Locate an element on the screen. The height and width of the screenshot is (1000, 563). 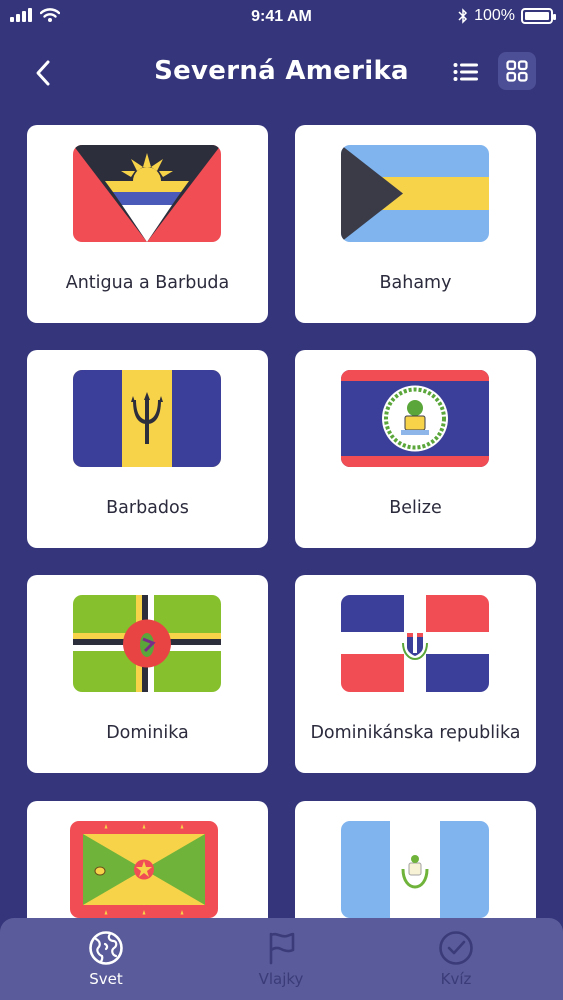
country-card: Barbados is located at coordinates (147, 449).